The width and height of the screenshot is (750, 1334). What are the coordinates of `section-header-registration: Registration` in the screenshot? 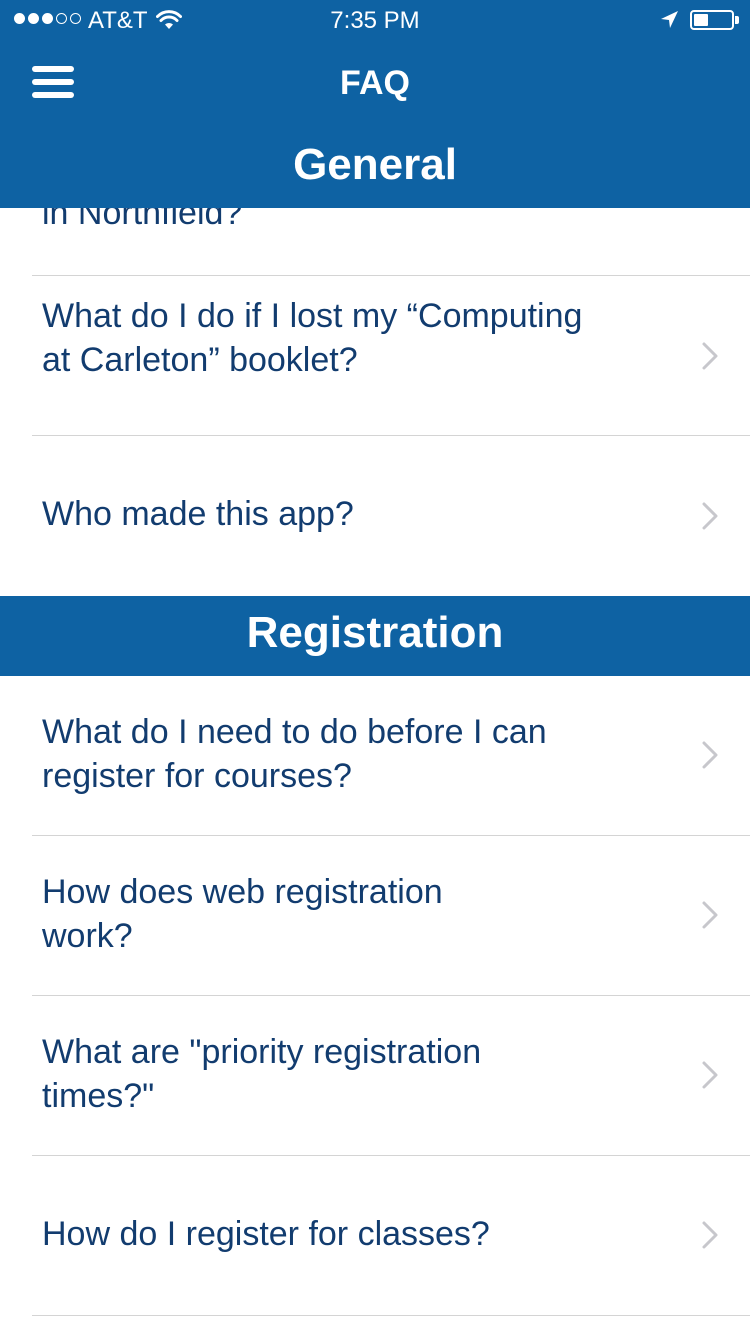 It's located at (375, 636).